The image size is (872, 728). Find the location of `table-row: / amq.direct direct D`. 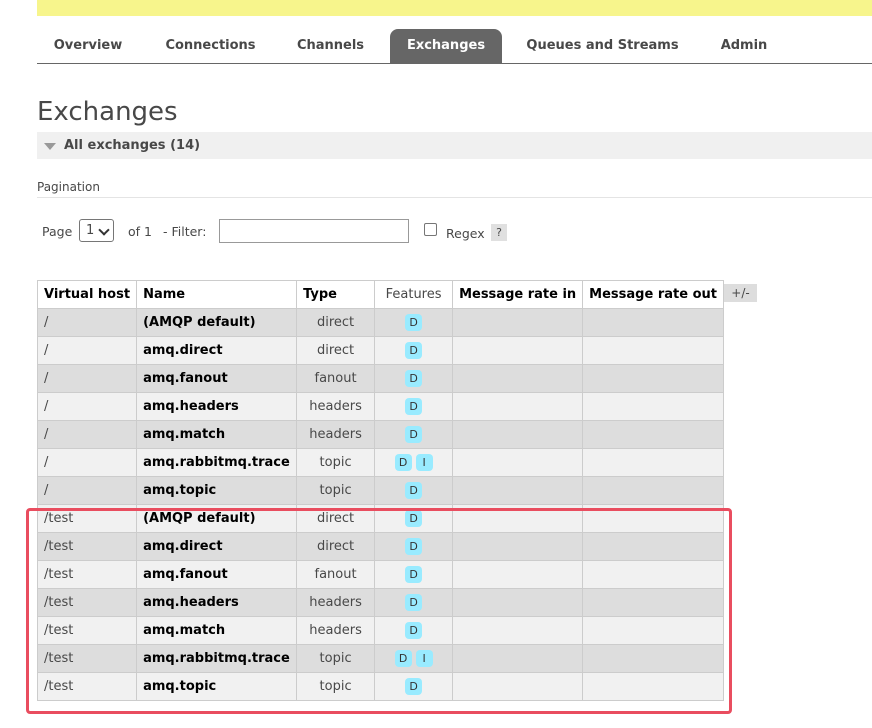

table-row: / amq.direct direct D is located at coordinates (380, 350).